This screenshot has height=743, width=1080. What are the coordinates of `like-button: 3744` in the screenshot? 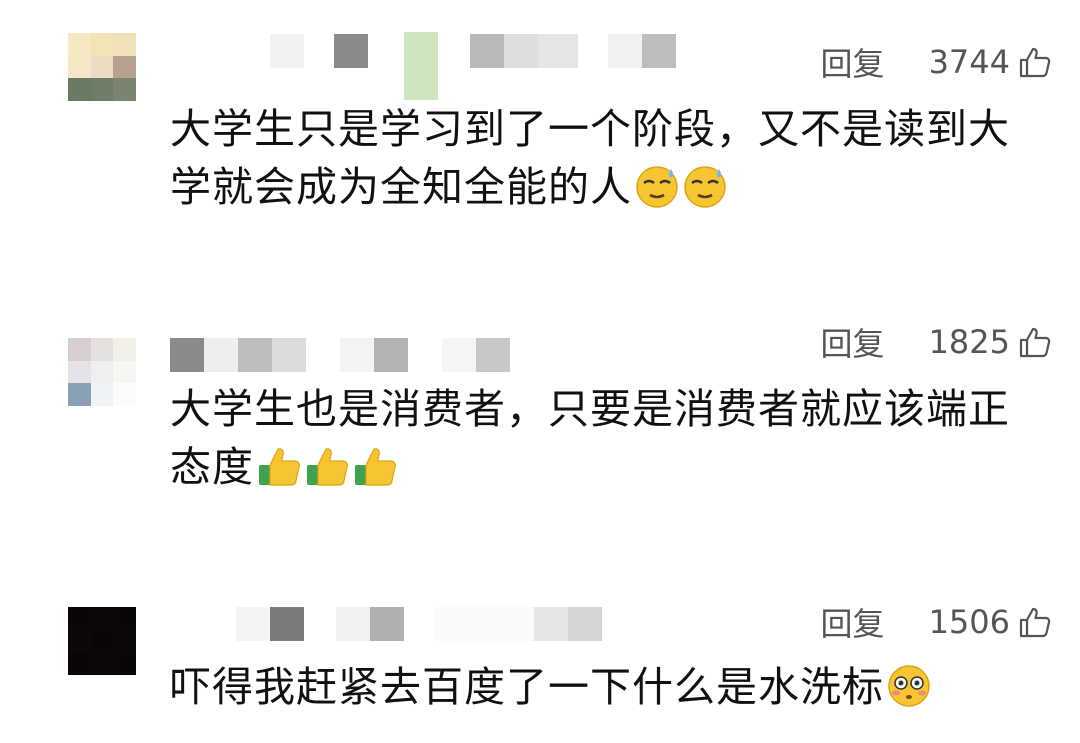 It's located at (990, 62).